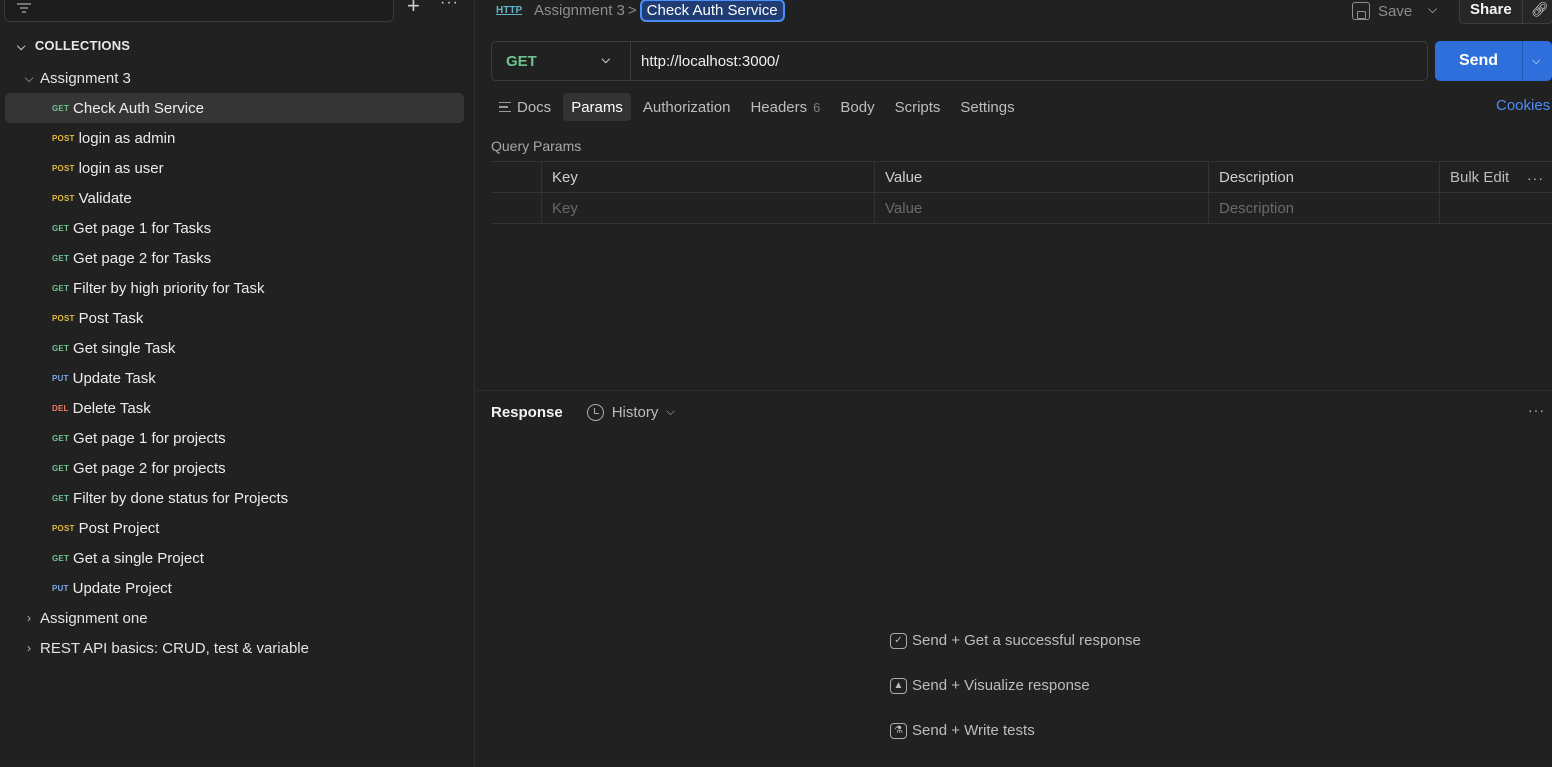 Image resolution: width=1552 pixels, height=767 pixels. I want to click on tab-scripts: Scripts, so click(918, 107).